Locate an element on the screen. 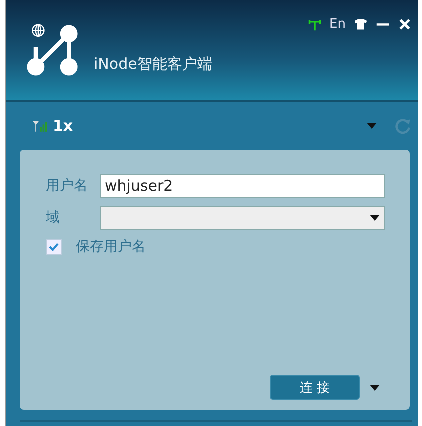 Image resolution: width=422 pixels, height=426 pixels. window-title: iNode智能客户端 is located at coordinates (153, 65).